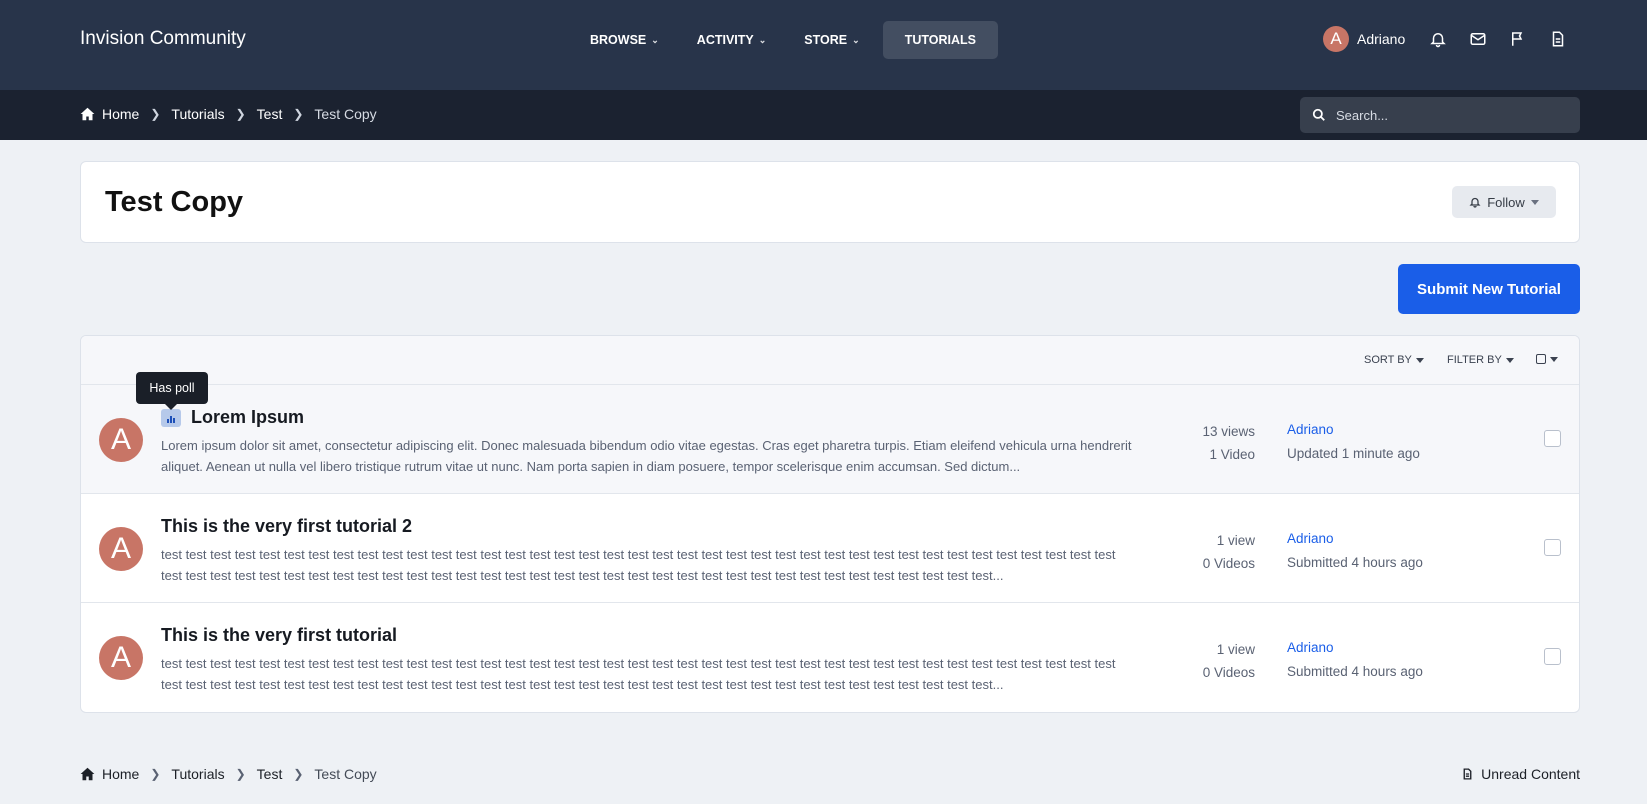 This screenshot has height=804, width=1647. Describe the element at coordinates (1232, 454) in the screenshot. I see `video-count: 1 Video` at that location.